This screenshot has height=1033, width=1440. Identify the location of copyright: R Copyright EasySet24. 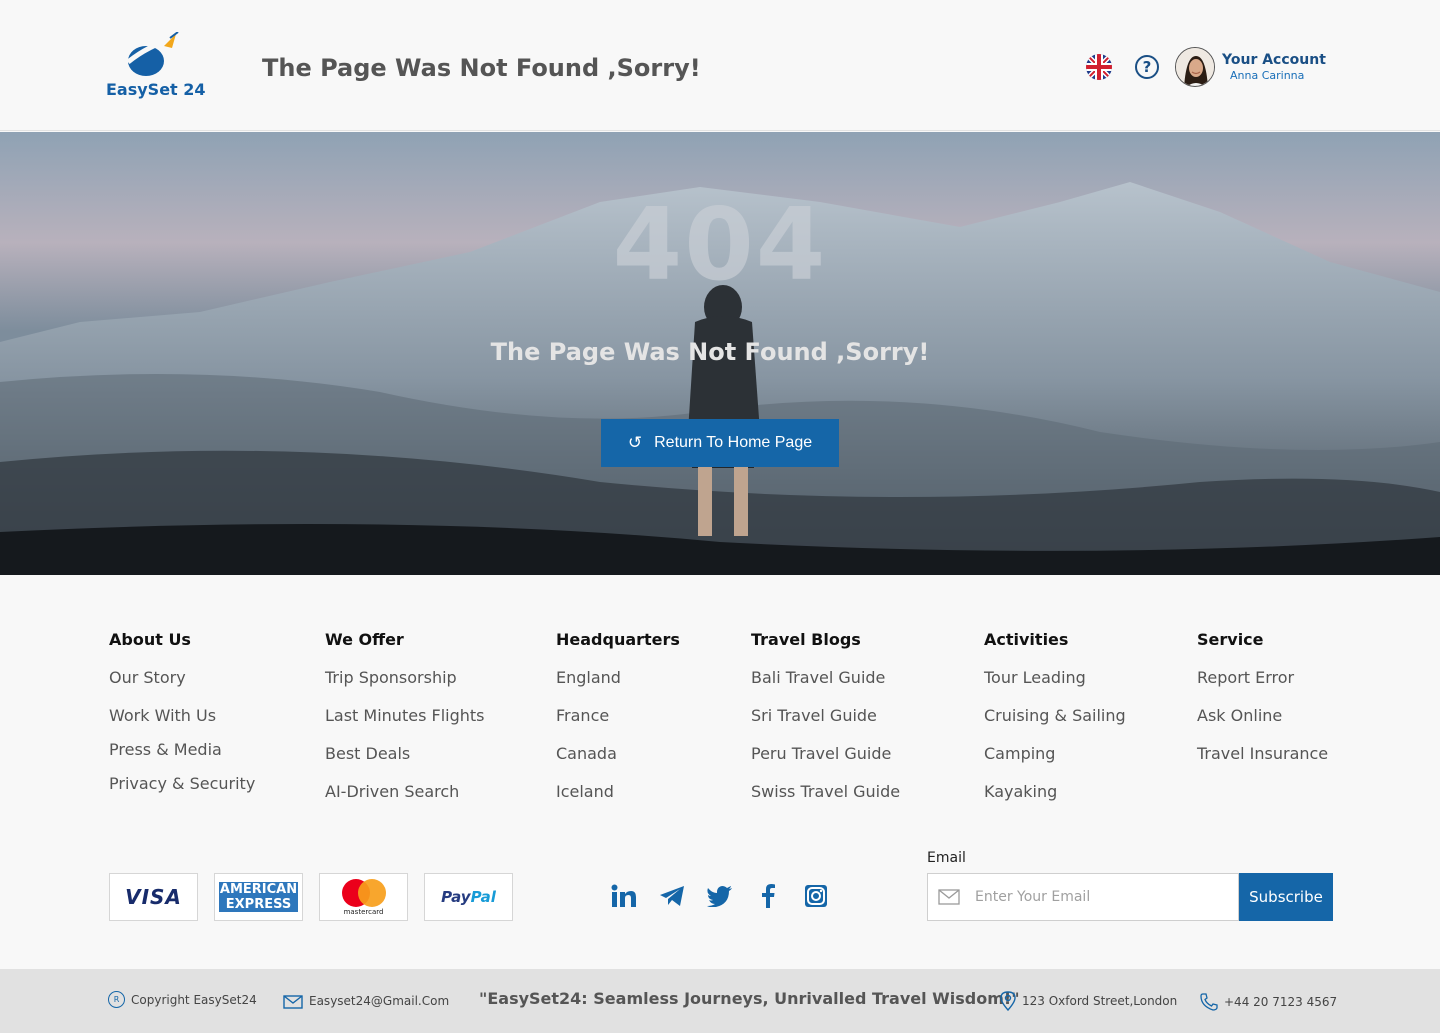
(182, 999).